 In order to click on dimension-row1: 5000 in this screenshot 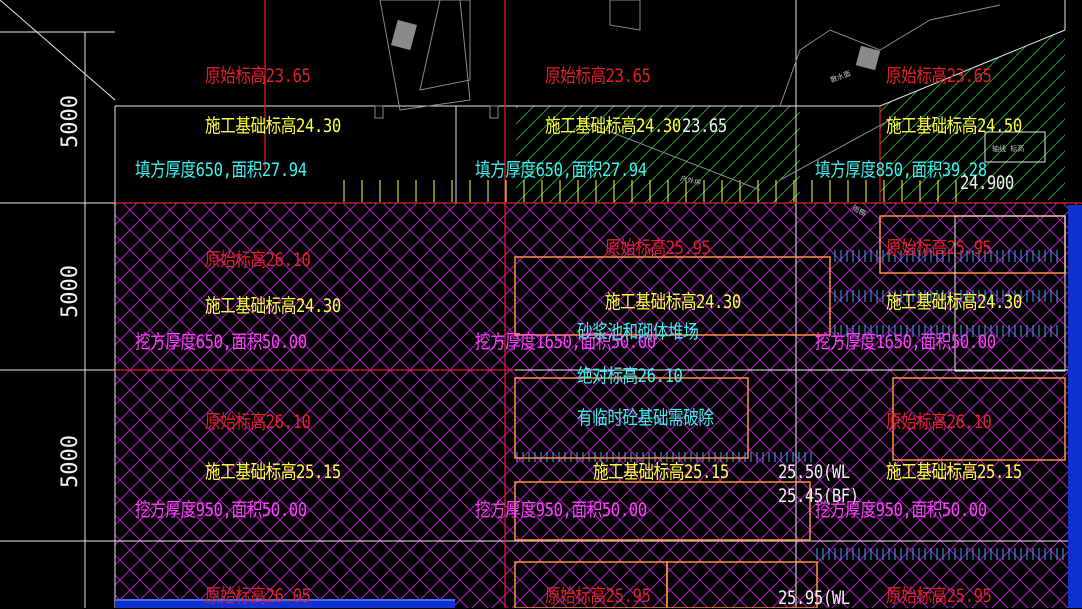, I will do `click(70, 121)`.